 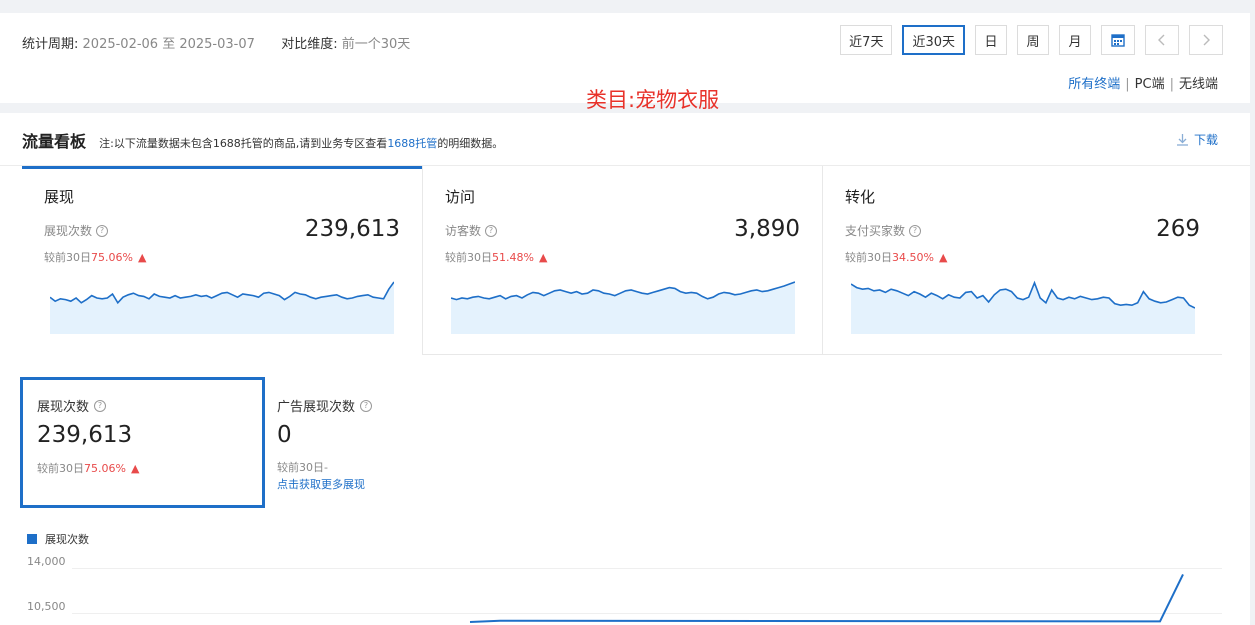 What do you see at coordinates (1094, 84) in the screenshot?
I see `terminal-all: 所有终端` at bounding box center [1094, 84].